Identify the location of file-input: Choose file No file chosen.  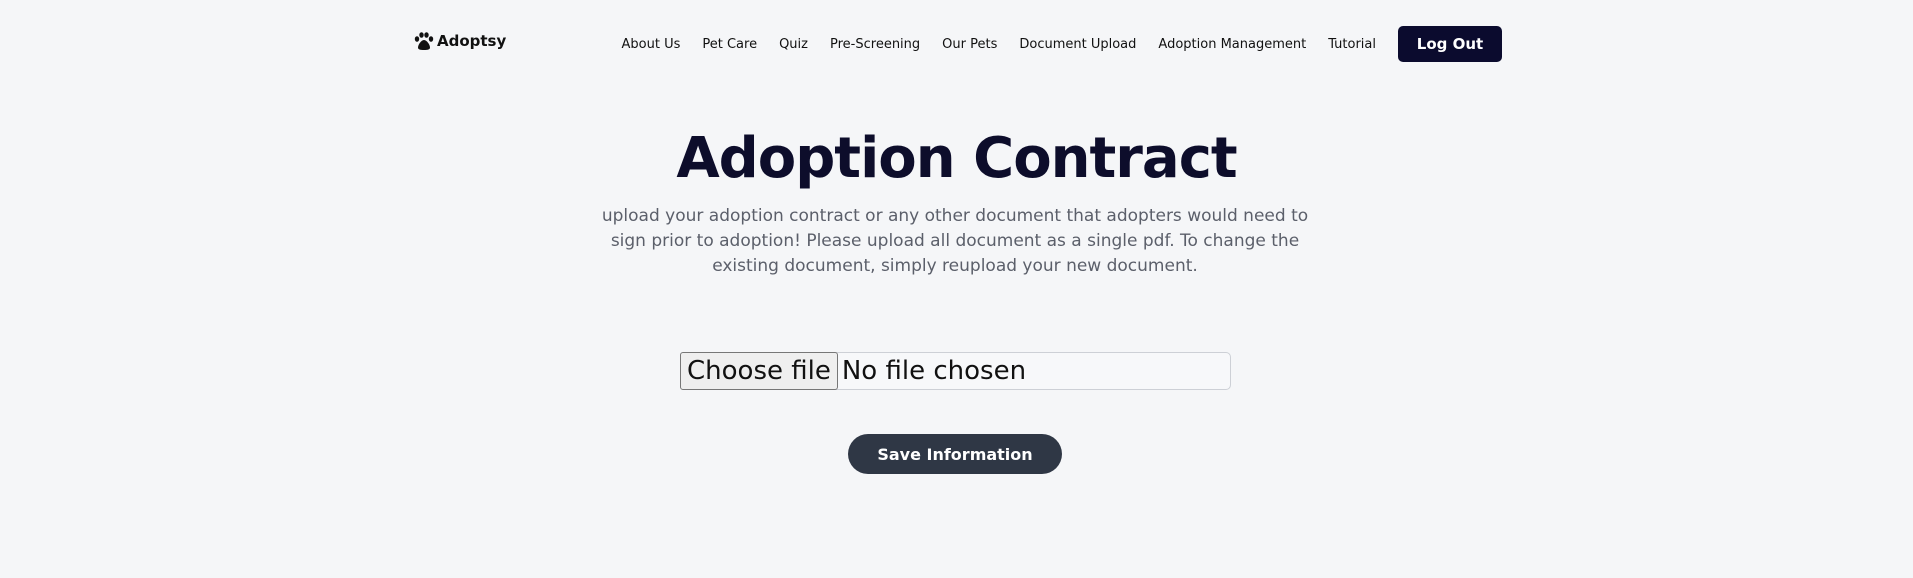
(955, 371).